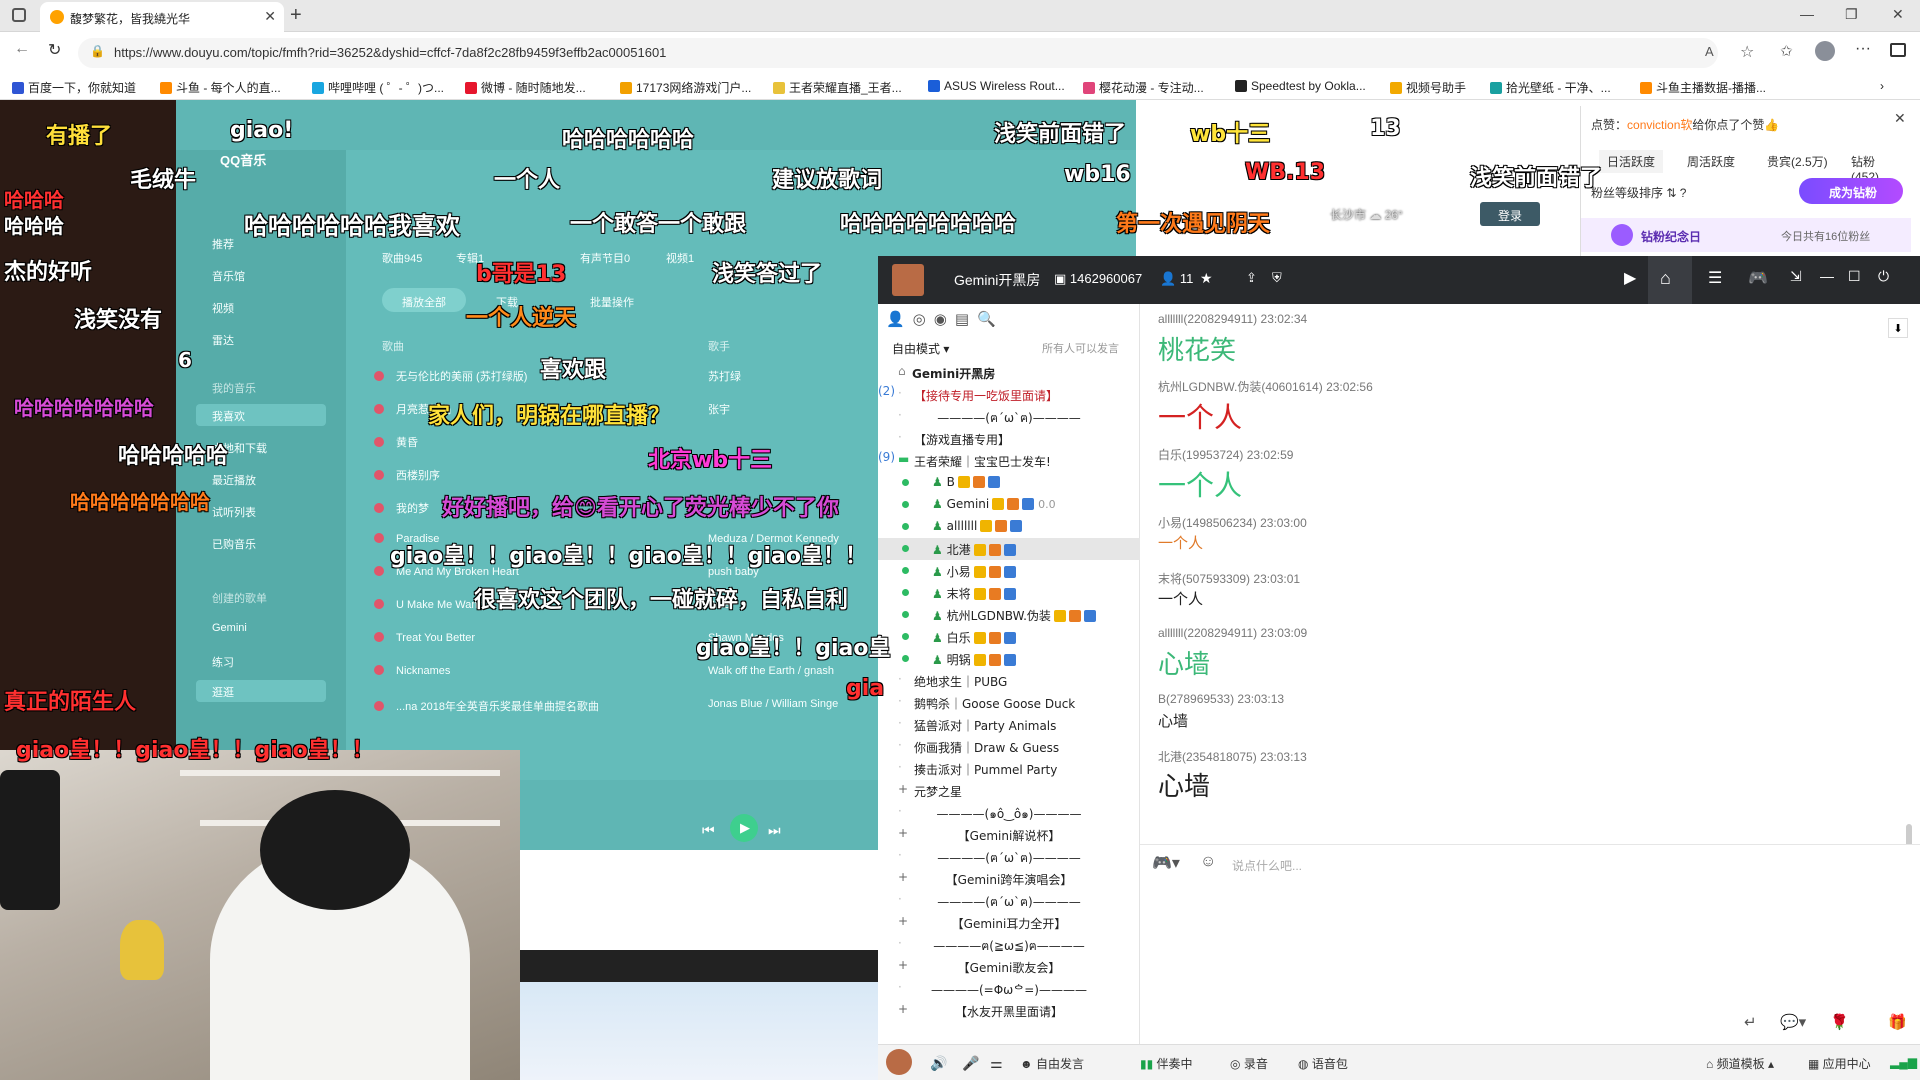 This screenshot has height=1080, width=1920. Describe the element at coordinates (1747, 52) in the screenshot. I see `favorite-star-icon: ☆` at that location.